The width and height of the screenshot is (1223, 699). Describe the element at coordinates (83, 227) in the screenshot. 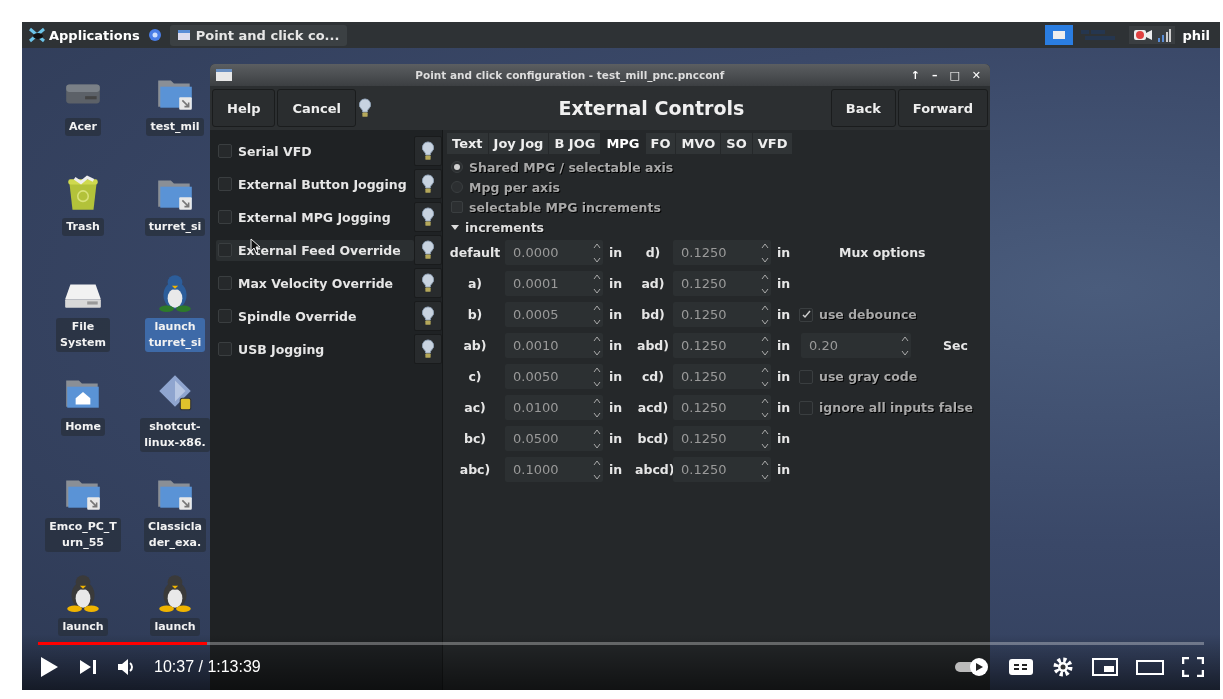

I see `desktop-icon-label: Trash` at that location.